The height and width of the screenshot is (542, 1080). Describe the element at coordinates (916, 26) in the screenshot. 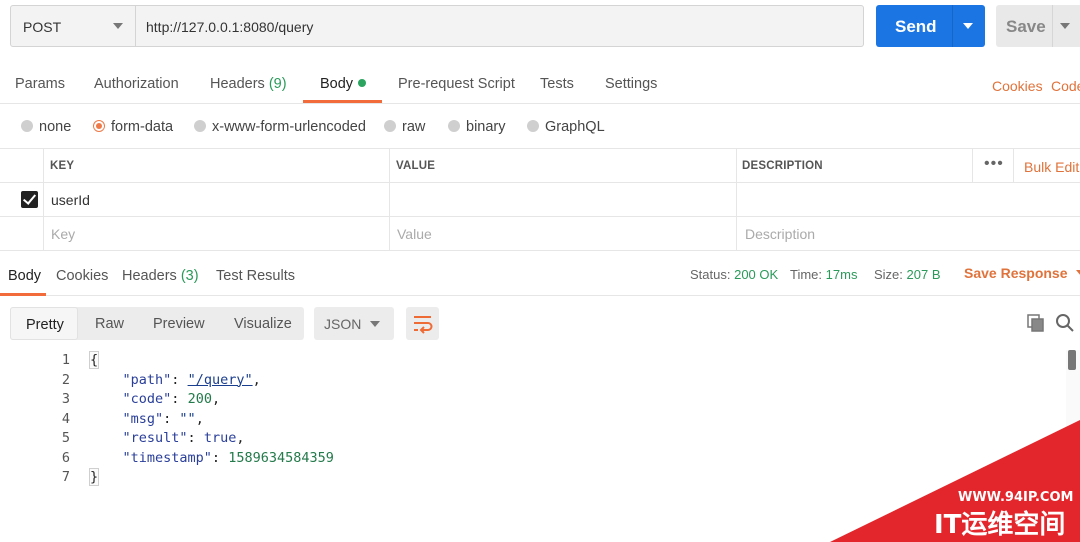

I see `send-label: Send` at that location.